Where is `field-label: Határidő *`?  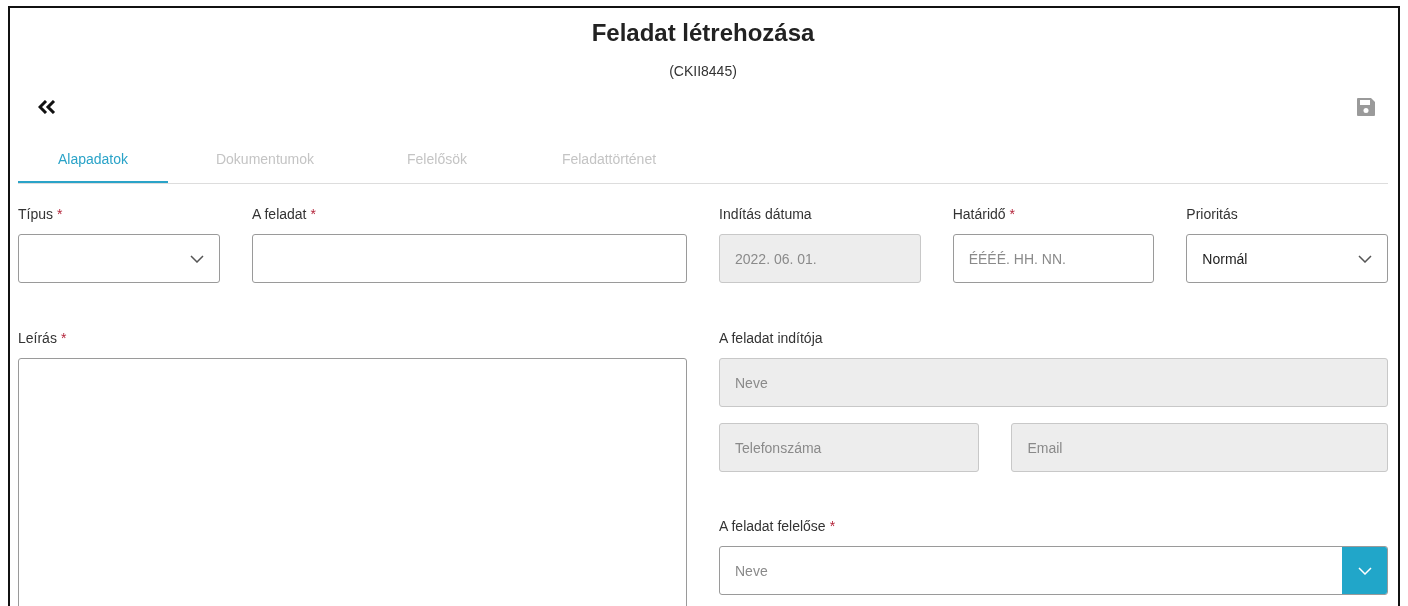 field-label: Határidő * is located at coordinates (984, 214).